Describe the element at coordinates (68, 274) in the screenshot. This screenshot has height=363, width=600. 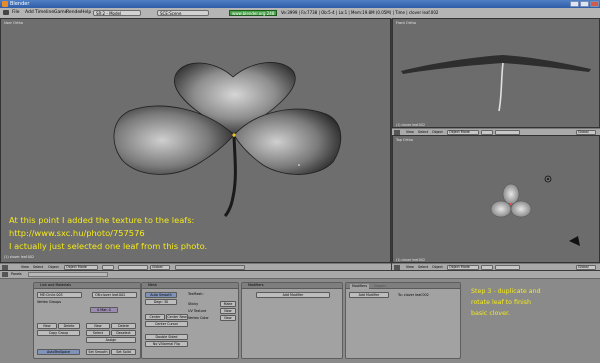
I see `context-buttons` at that location.